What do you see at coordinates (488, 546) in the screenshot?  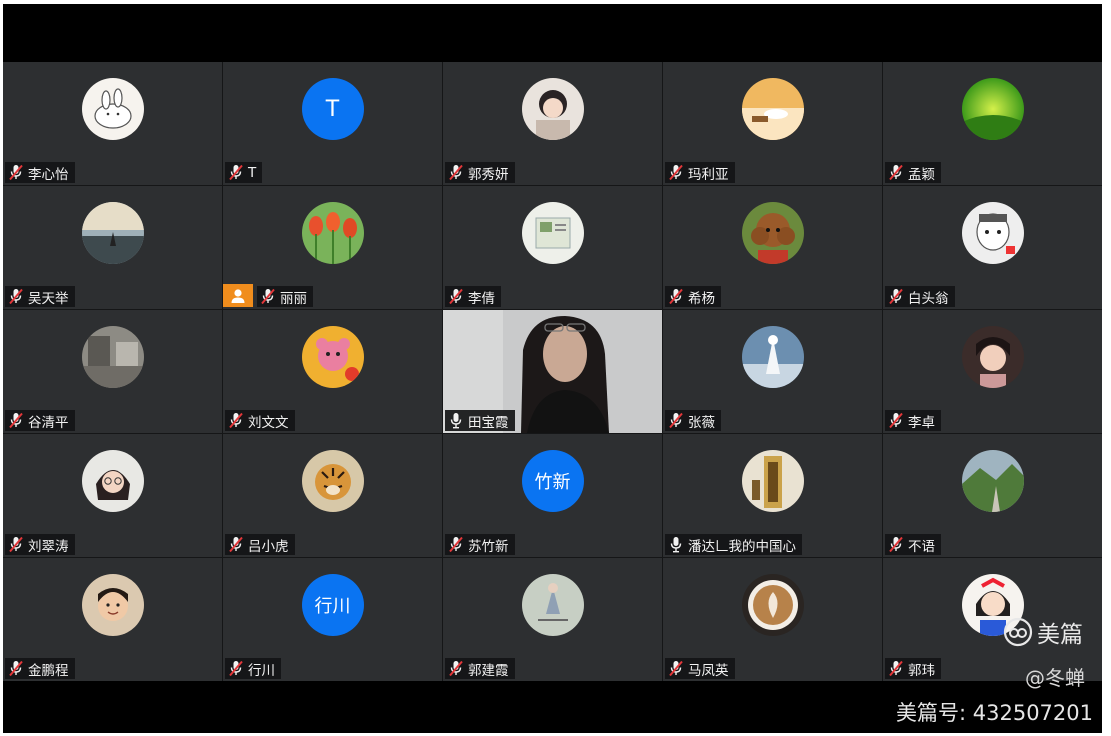 I see `participant-name: 苏竹新` at bounding box center [488, 546].